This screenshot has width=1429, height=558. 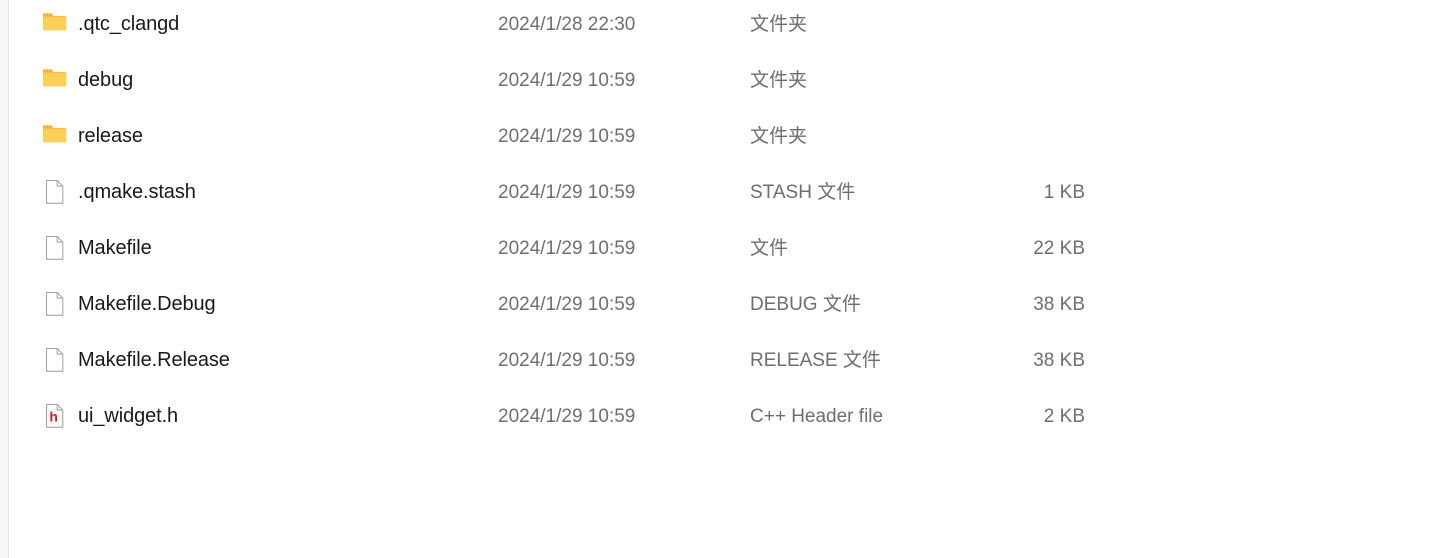 What do you see at coordinates (129, 24) in the screenshot?
I see `file-name-label: .qtc_clangd` at bounding box center [129, 24].